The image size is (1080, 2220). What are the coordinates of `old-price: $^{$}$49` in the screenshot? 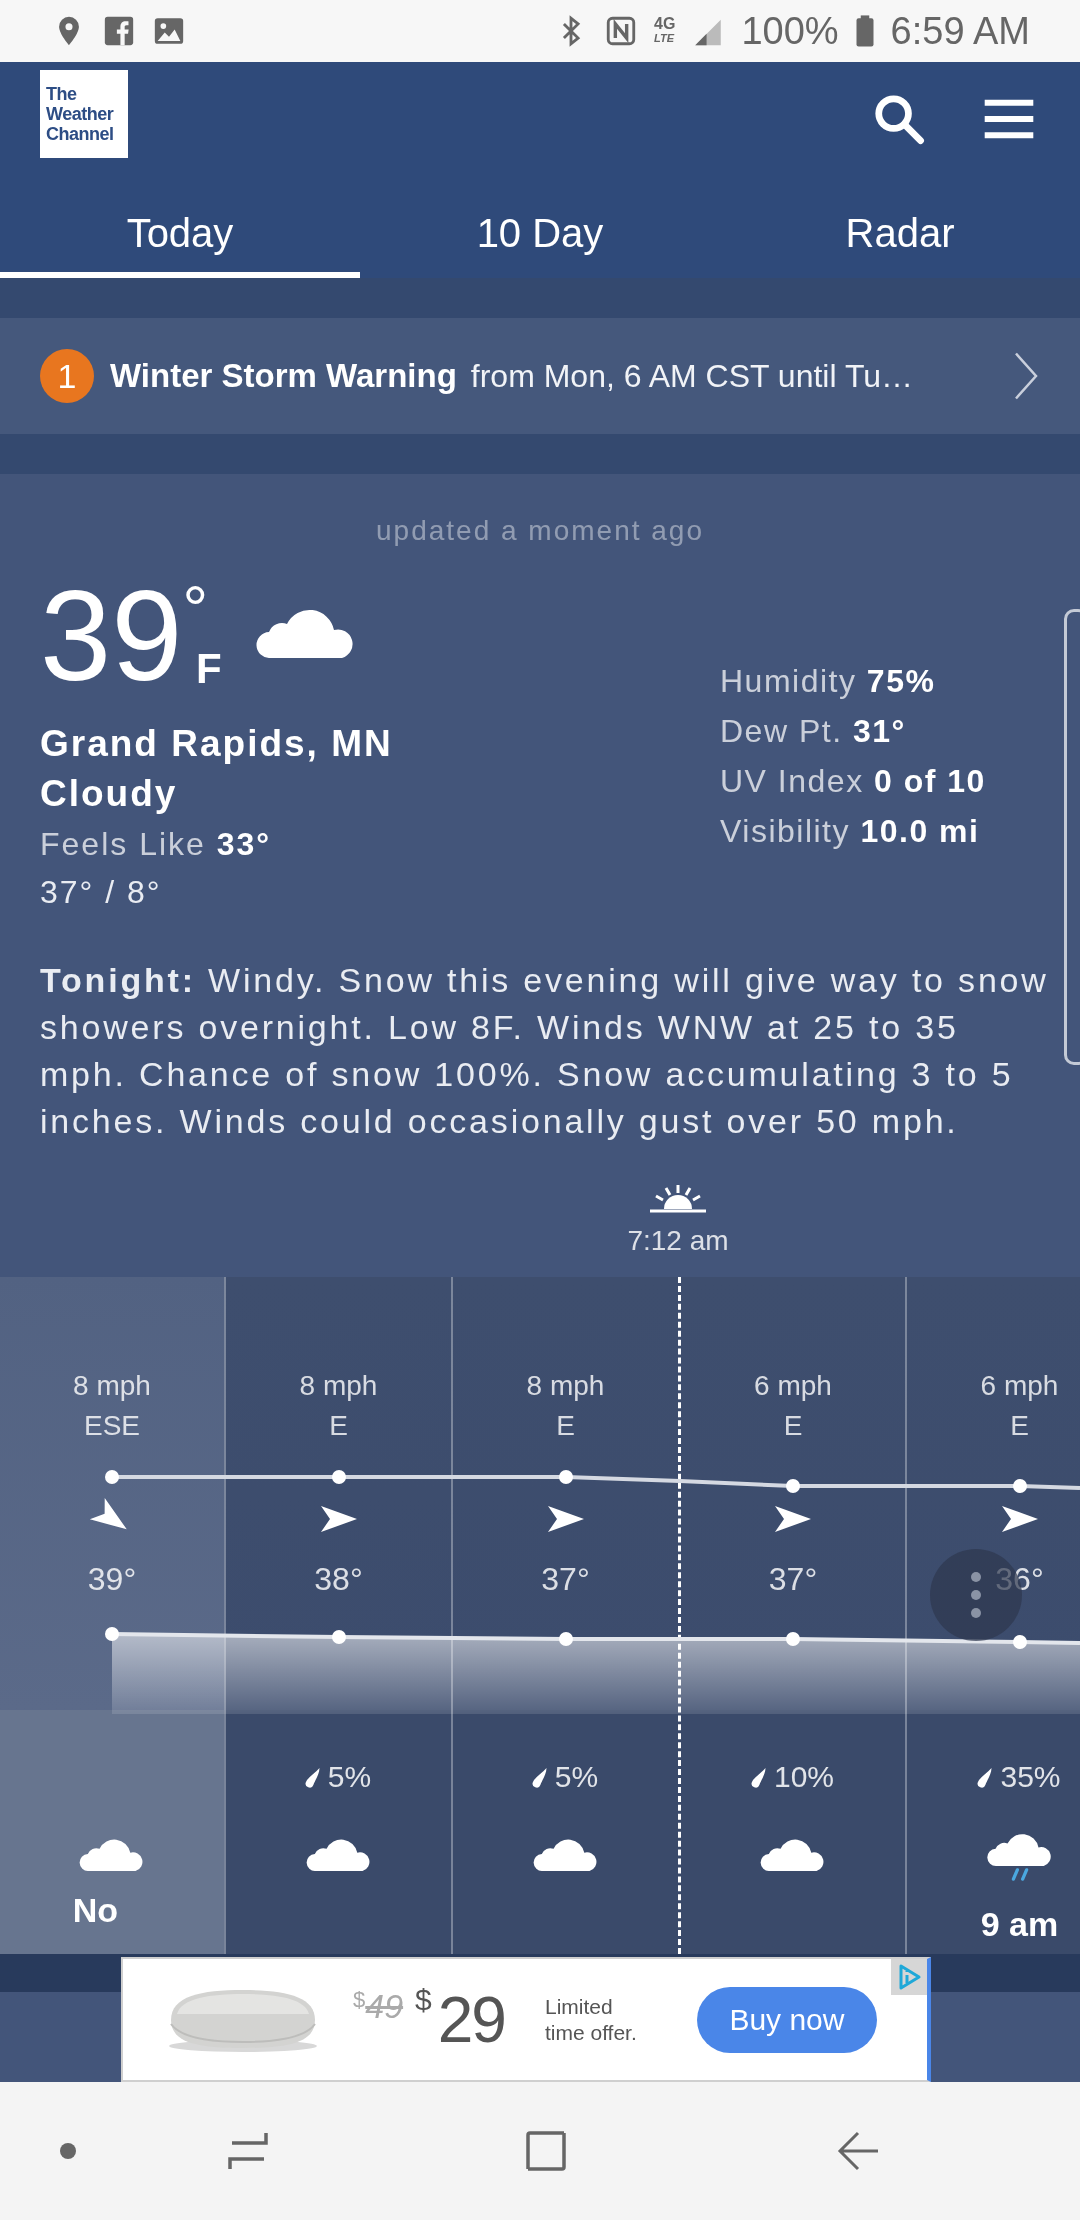 It's located at (378, 2006).